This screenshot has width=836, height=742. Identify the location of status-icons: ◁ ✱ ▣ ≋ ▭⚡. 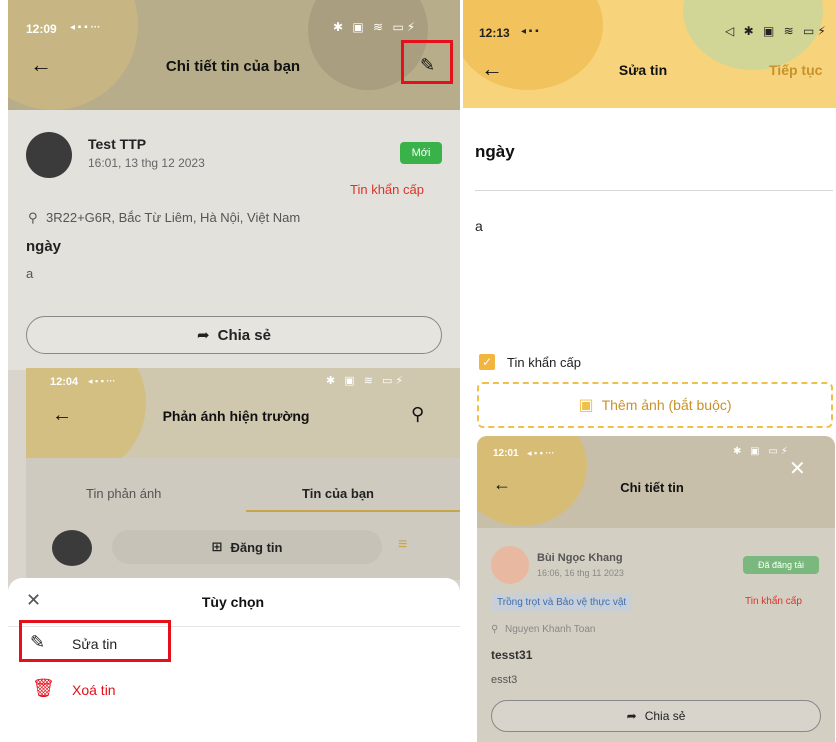
(777, 31).